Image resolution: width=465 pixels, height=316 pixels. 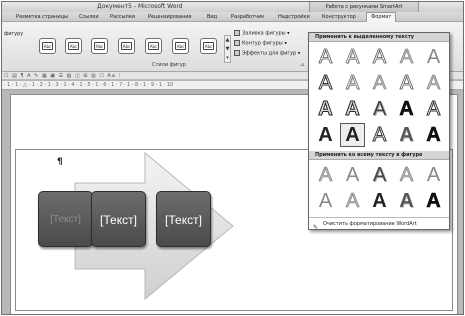 I want to click on section-selected-text-header: Применить к выделенному тексту, so click(x=379, y=37).